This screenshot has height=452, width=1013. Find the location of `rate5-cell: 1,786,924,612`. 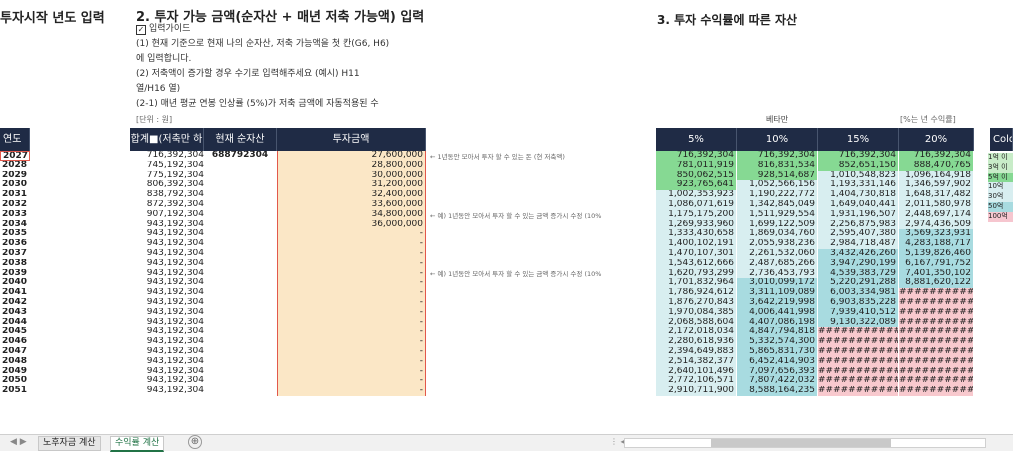

rate5-cell: 1,786,924,612 is located at coordinates (696, 293).